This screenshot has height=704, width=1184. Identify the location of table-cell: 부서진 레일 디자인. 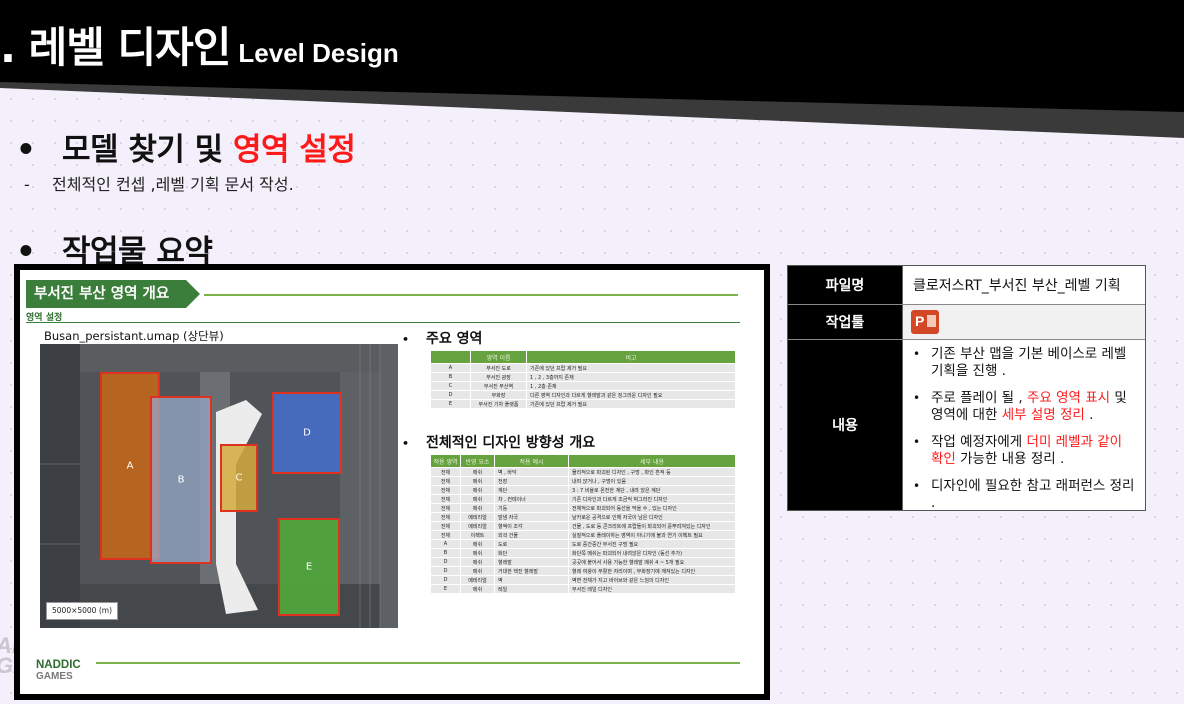
(652, 589).